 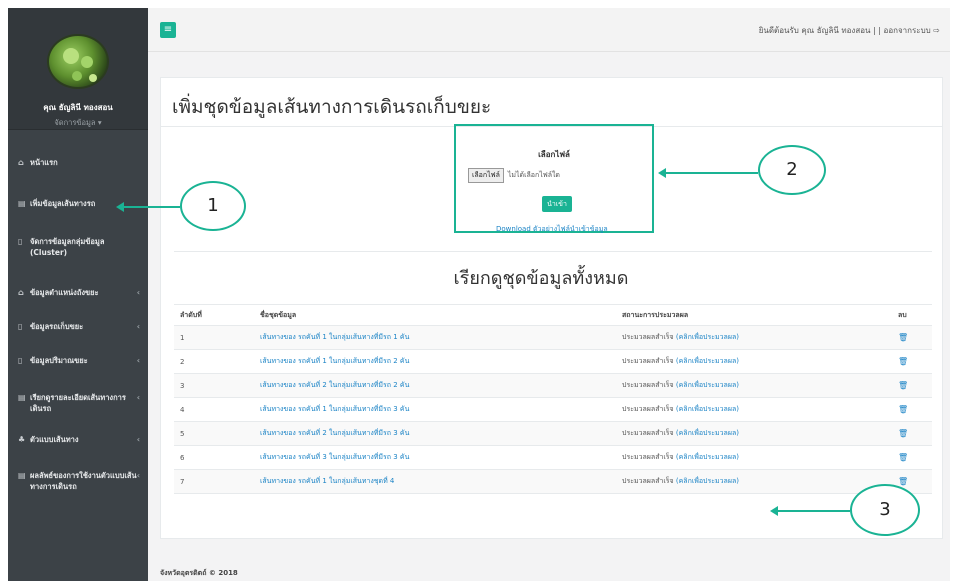 I want to click on profile-role-dropdown: จัดการข้อมูล ▾, so click(x=77, y=123).